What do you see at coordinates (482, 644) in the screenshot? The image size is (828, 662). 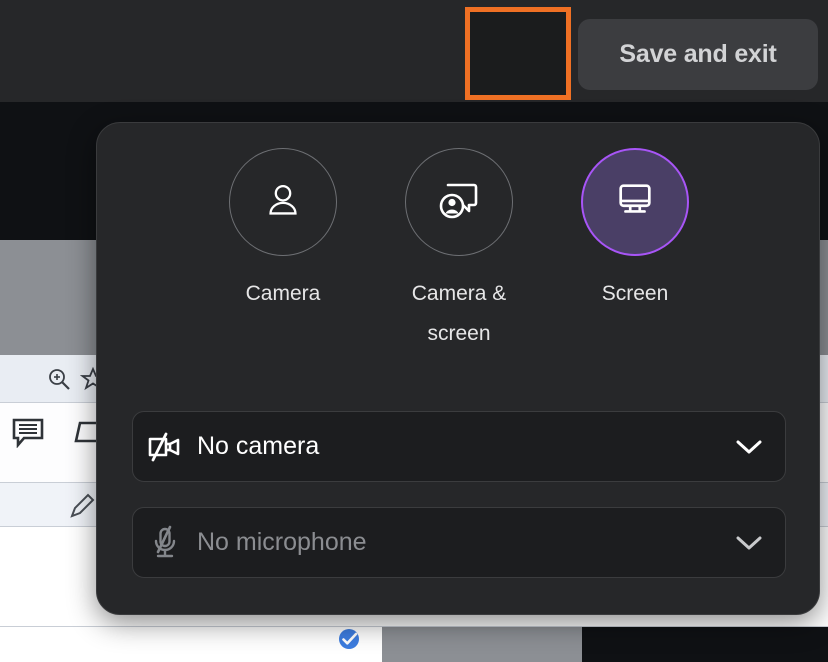 I see `background-bottom-gray-block` at bounding box center [482, 644].